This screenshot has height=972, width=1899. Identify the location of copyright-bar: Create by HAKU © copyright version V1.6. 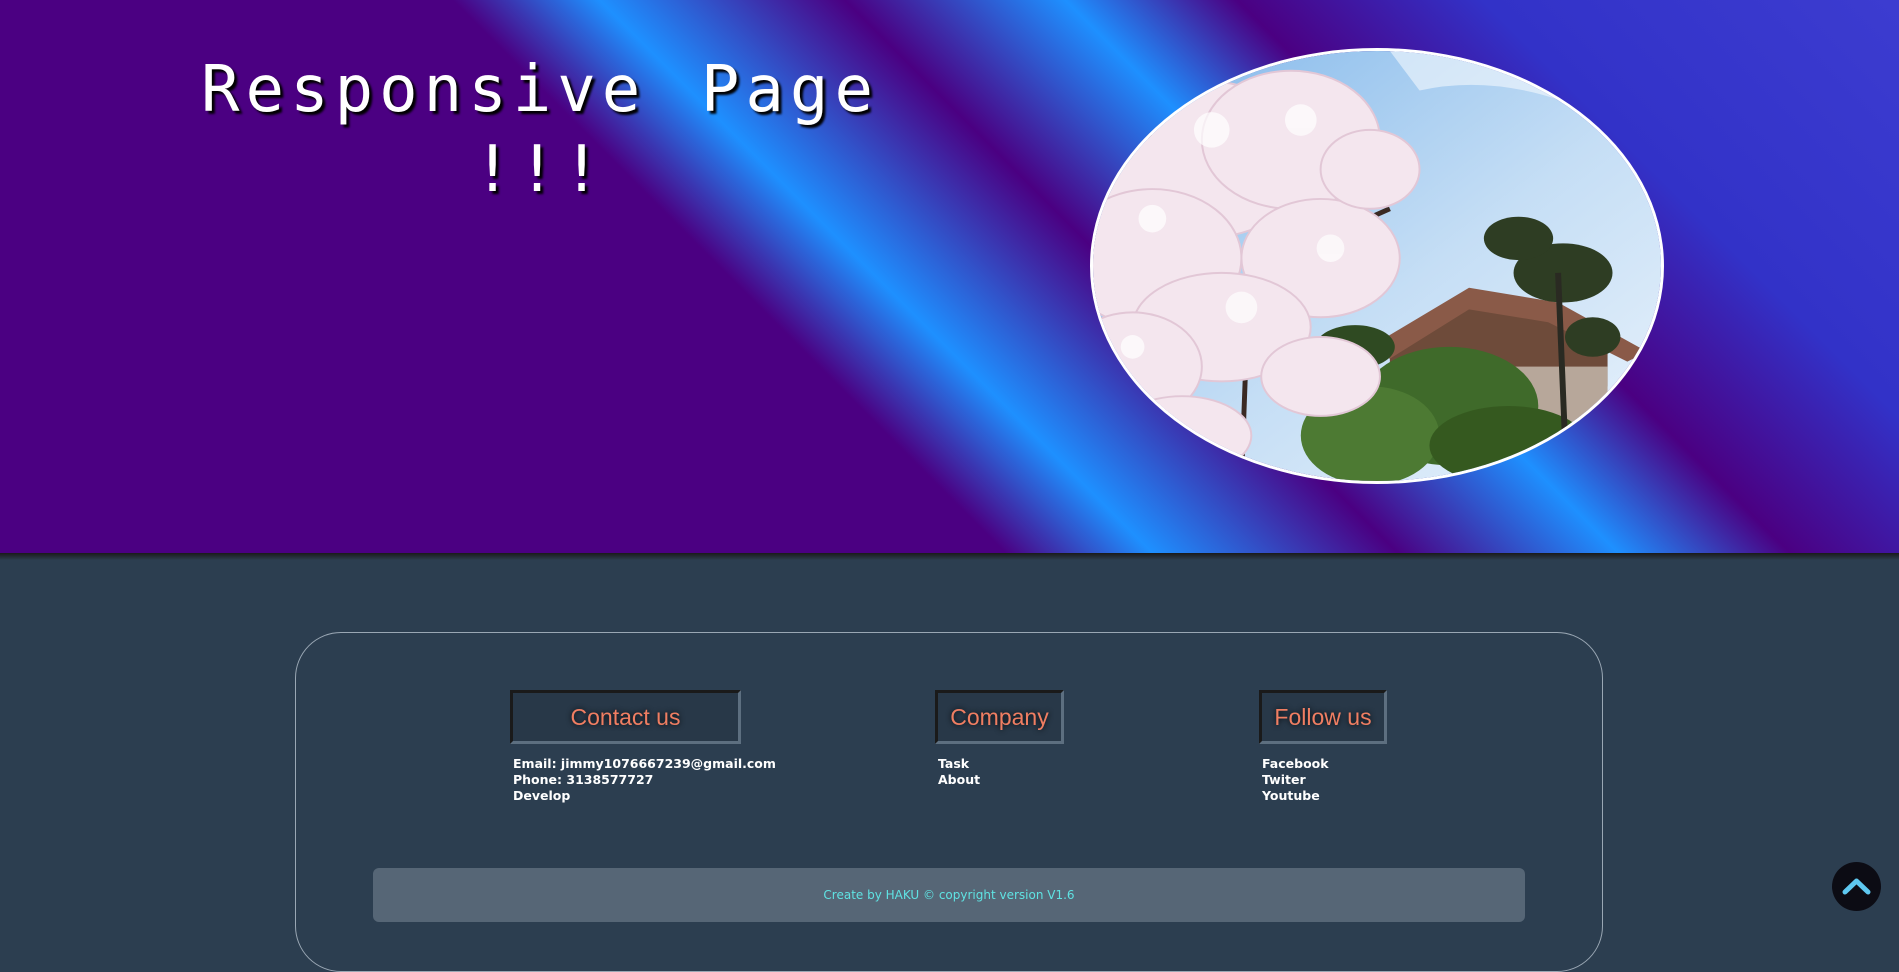
(949, 895).